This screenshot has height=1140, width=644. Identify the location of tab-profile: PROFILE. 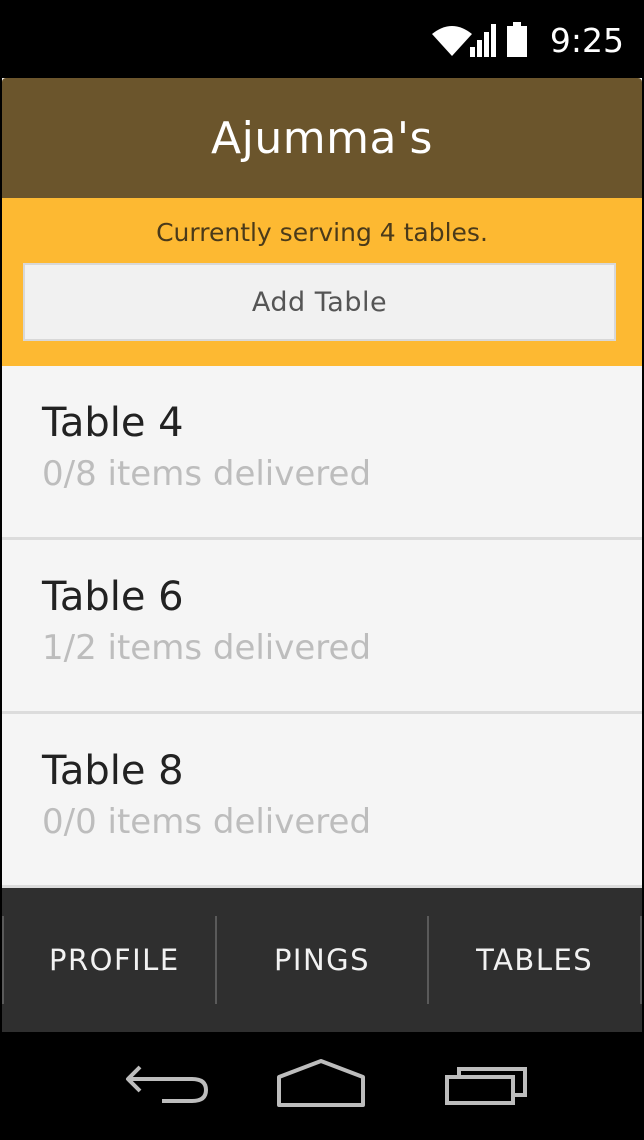
(109, 960).